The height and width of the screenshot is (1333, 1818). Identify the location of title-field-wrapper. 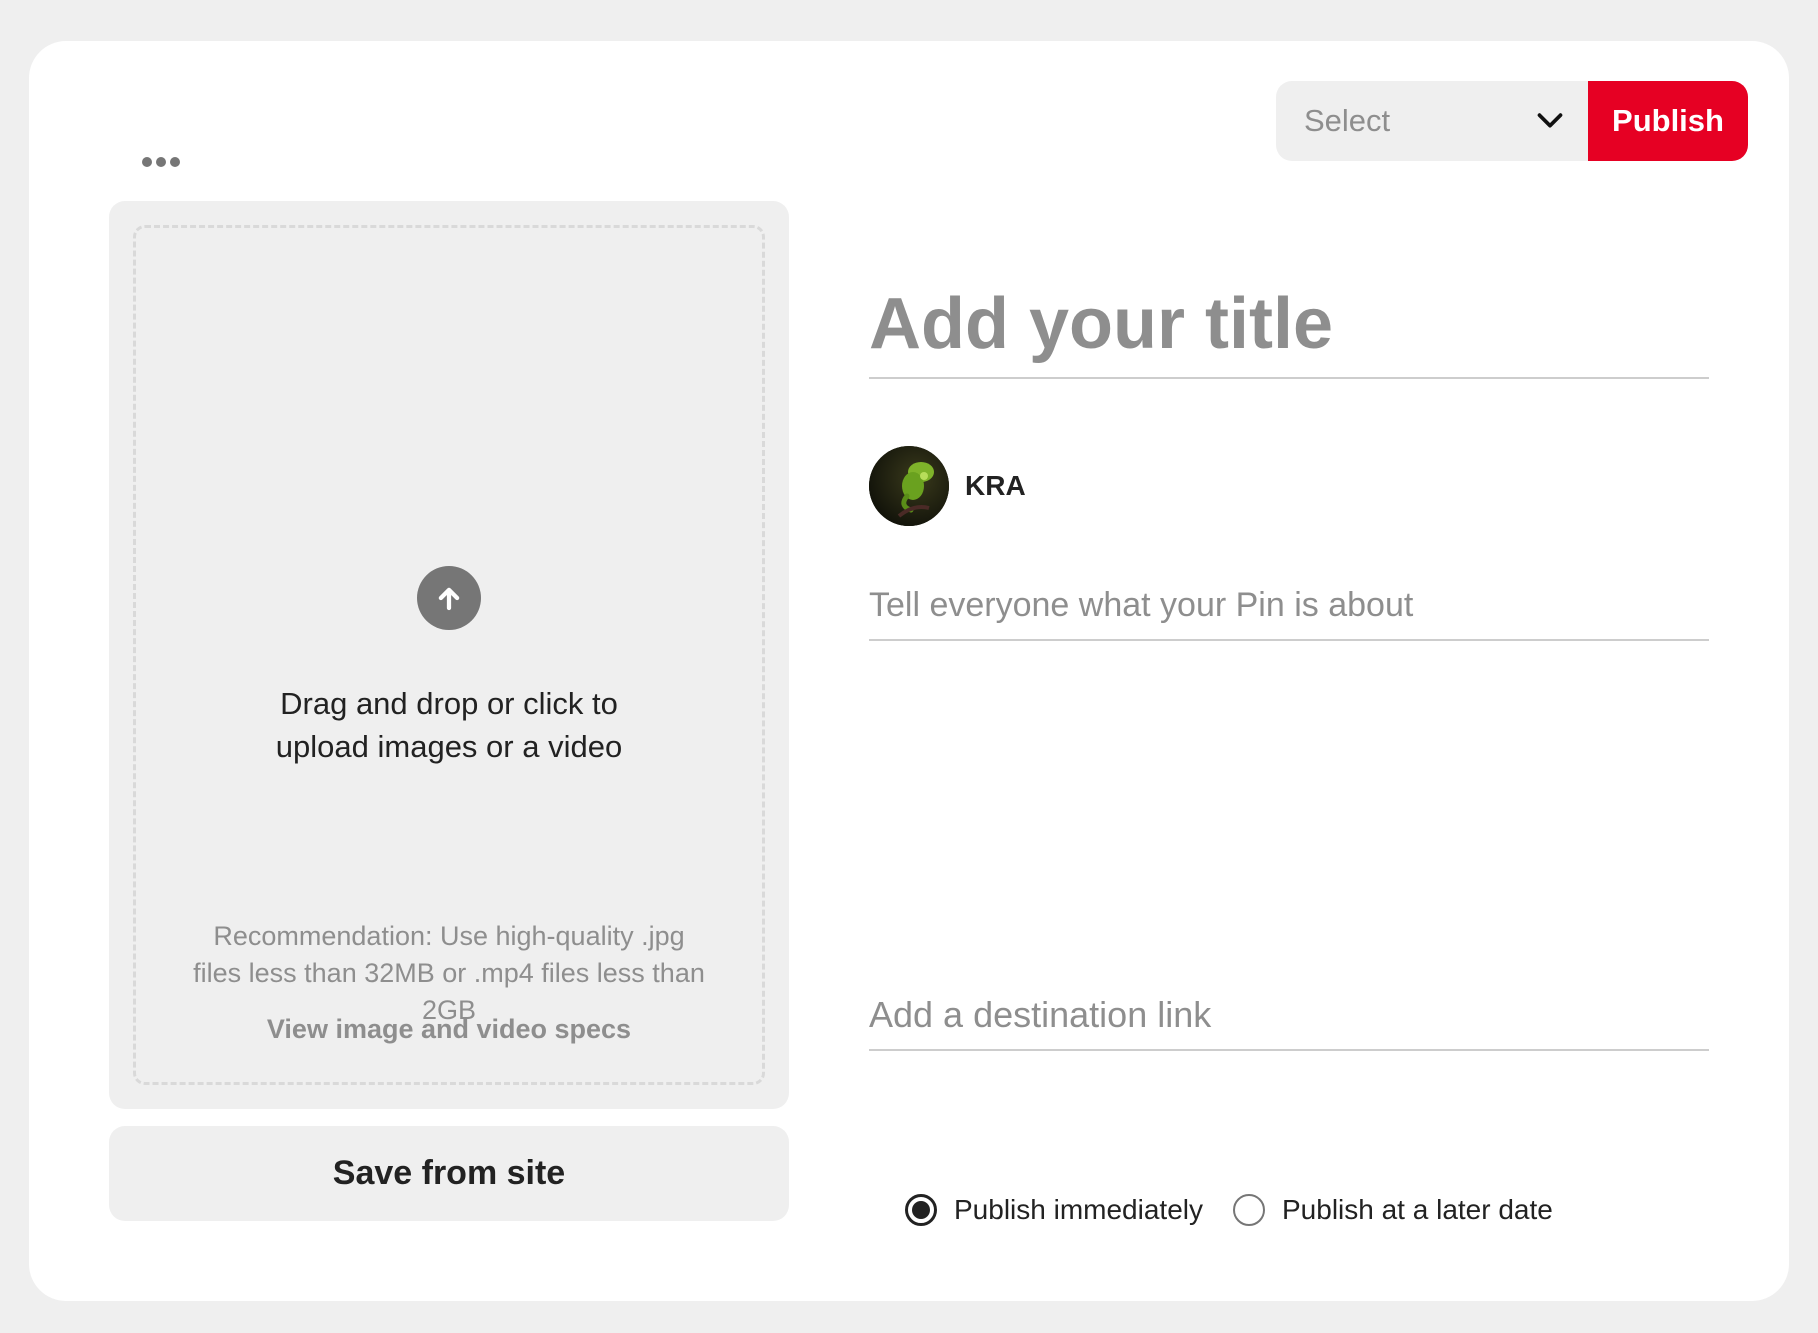
(1289, 325).